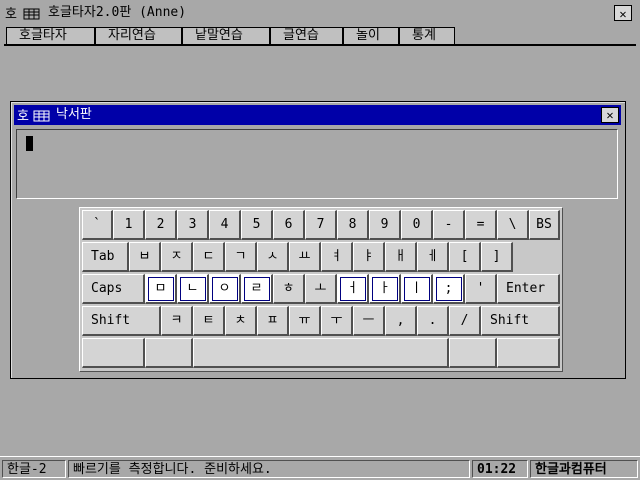 The height and width of the screenshot is (480, 640). What do you see at coordinates (500, 469) in the screenshot?
I see `clock: 01:22` at bounding box center [500, 469].